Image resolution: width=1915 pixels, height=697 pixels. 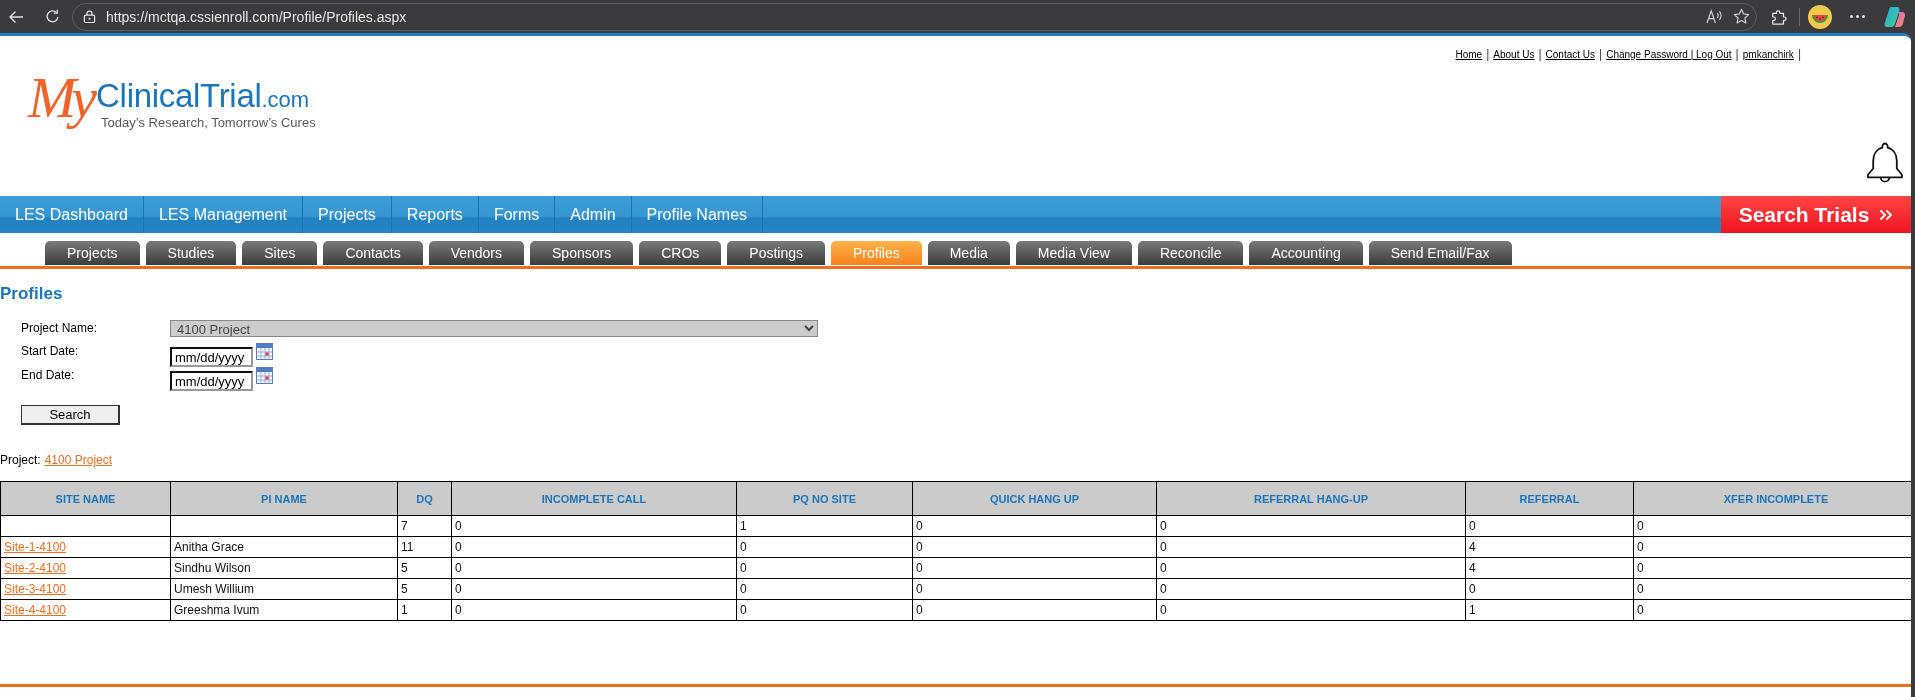 I want to click on tab: Media View, so click(x=1073, y=253).